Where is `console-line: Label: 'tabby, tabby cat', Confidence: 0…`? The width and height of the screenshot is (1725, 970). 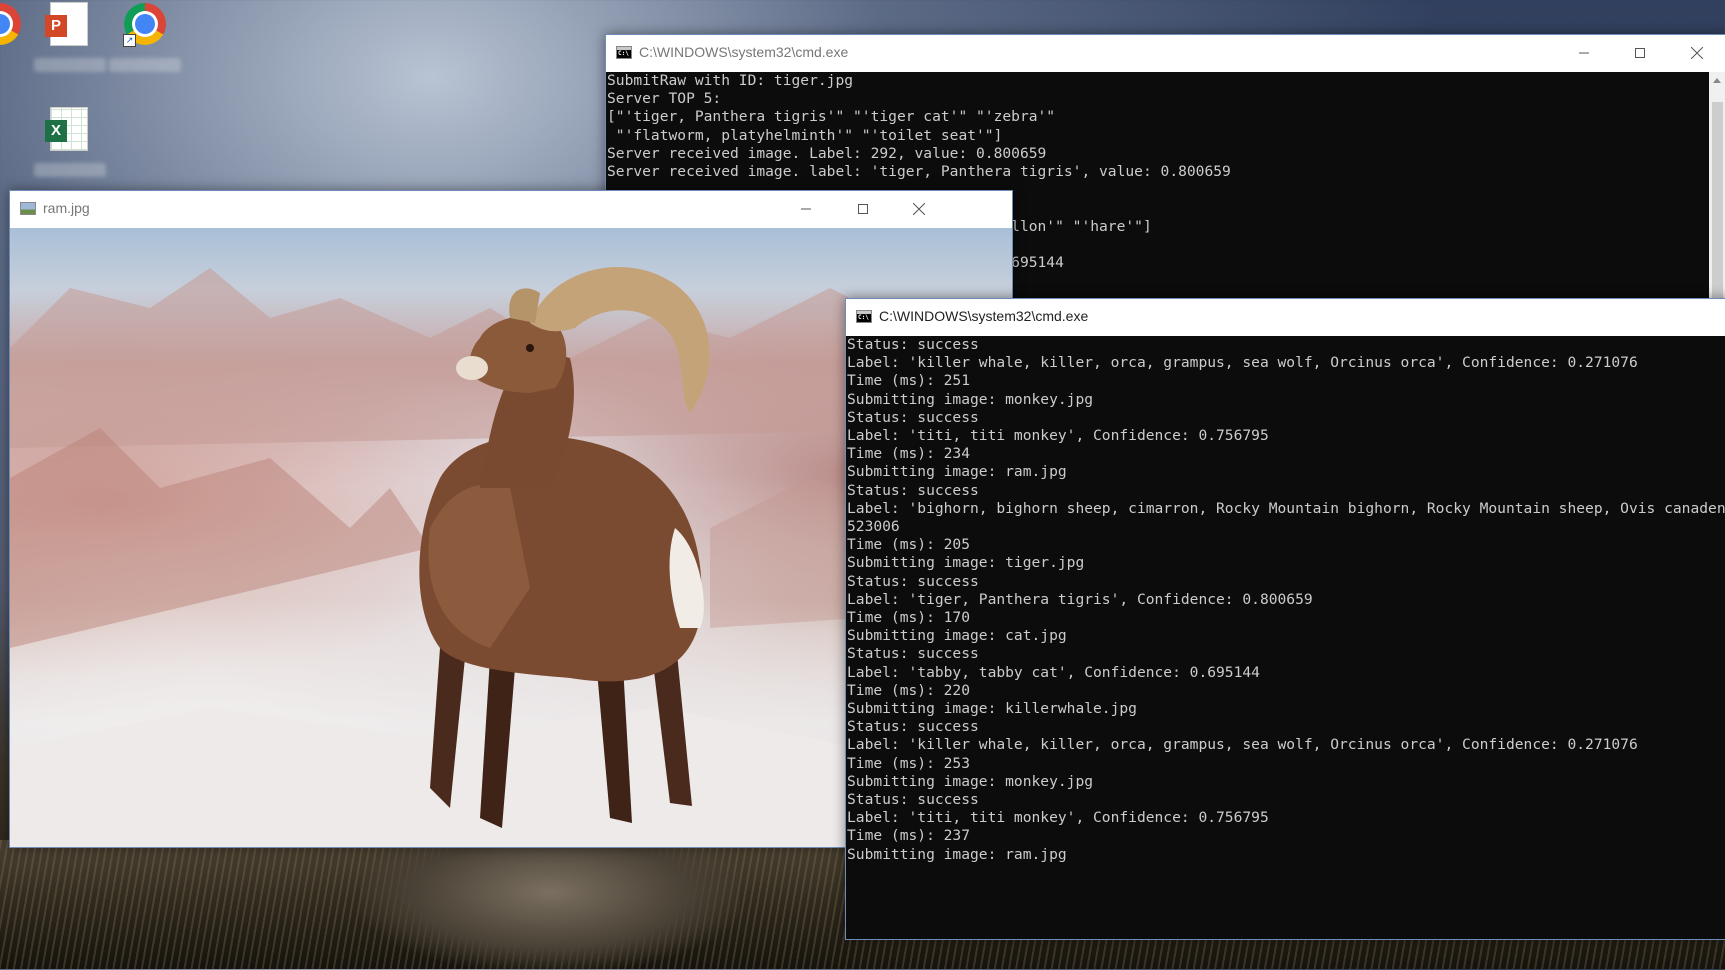 console-line: Label: 'tabby, tabby cat', Confidence: 0… is located at coordinates (1053, 672).